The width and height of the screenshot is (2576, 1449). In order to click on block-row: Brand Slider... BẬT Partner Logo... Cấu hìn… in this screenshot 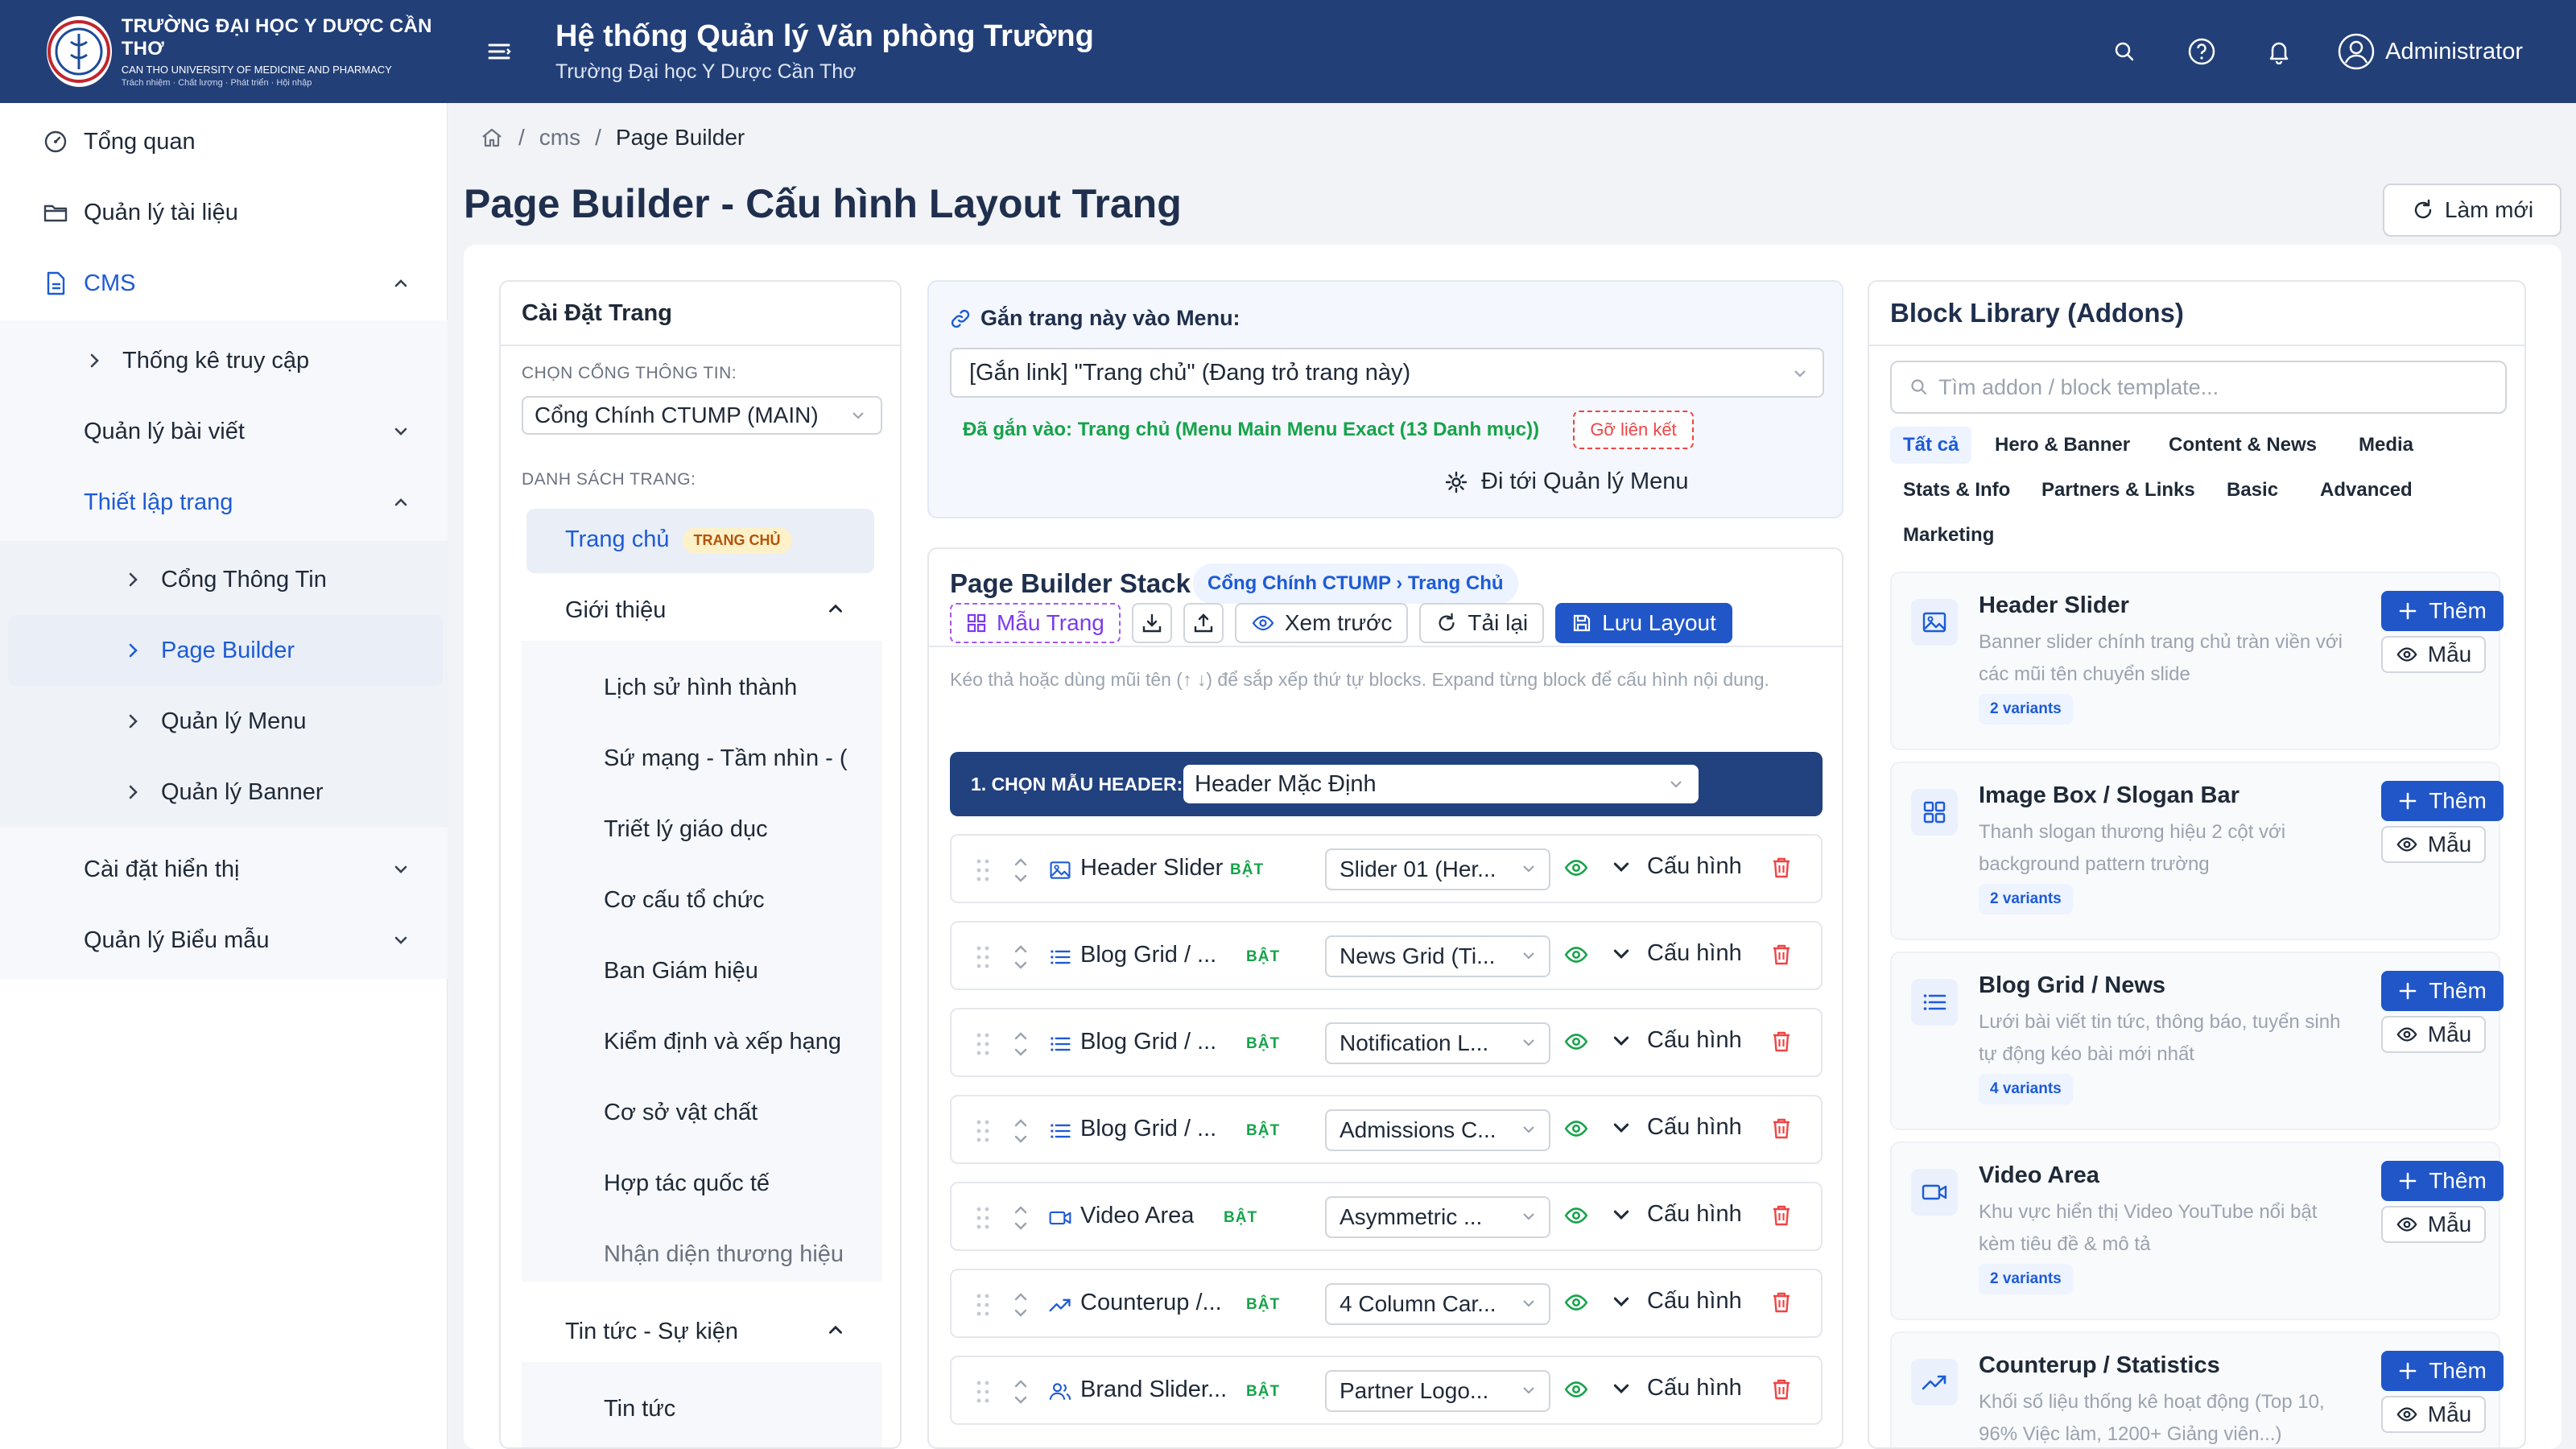, I will do `click(1386, 1390)`.